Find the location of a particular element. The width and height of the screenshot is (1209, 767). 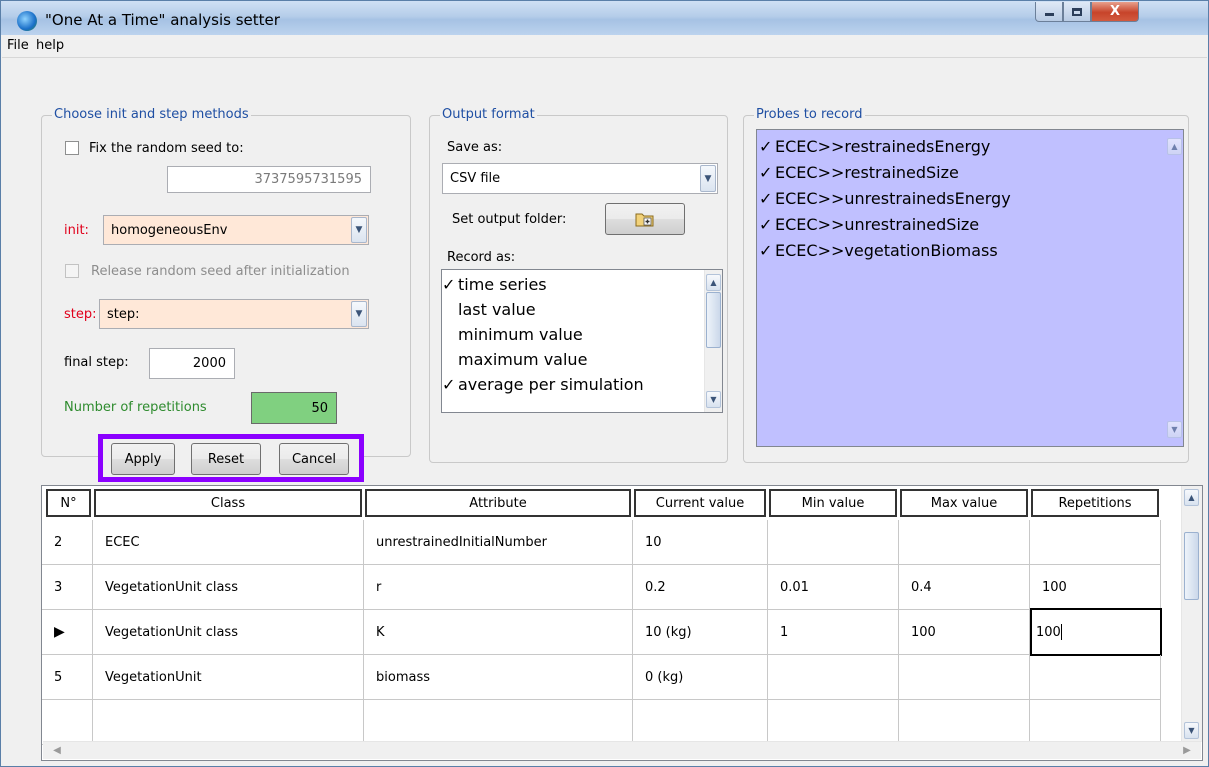

list-item: last value is located at coordinates (489, 309).